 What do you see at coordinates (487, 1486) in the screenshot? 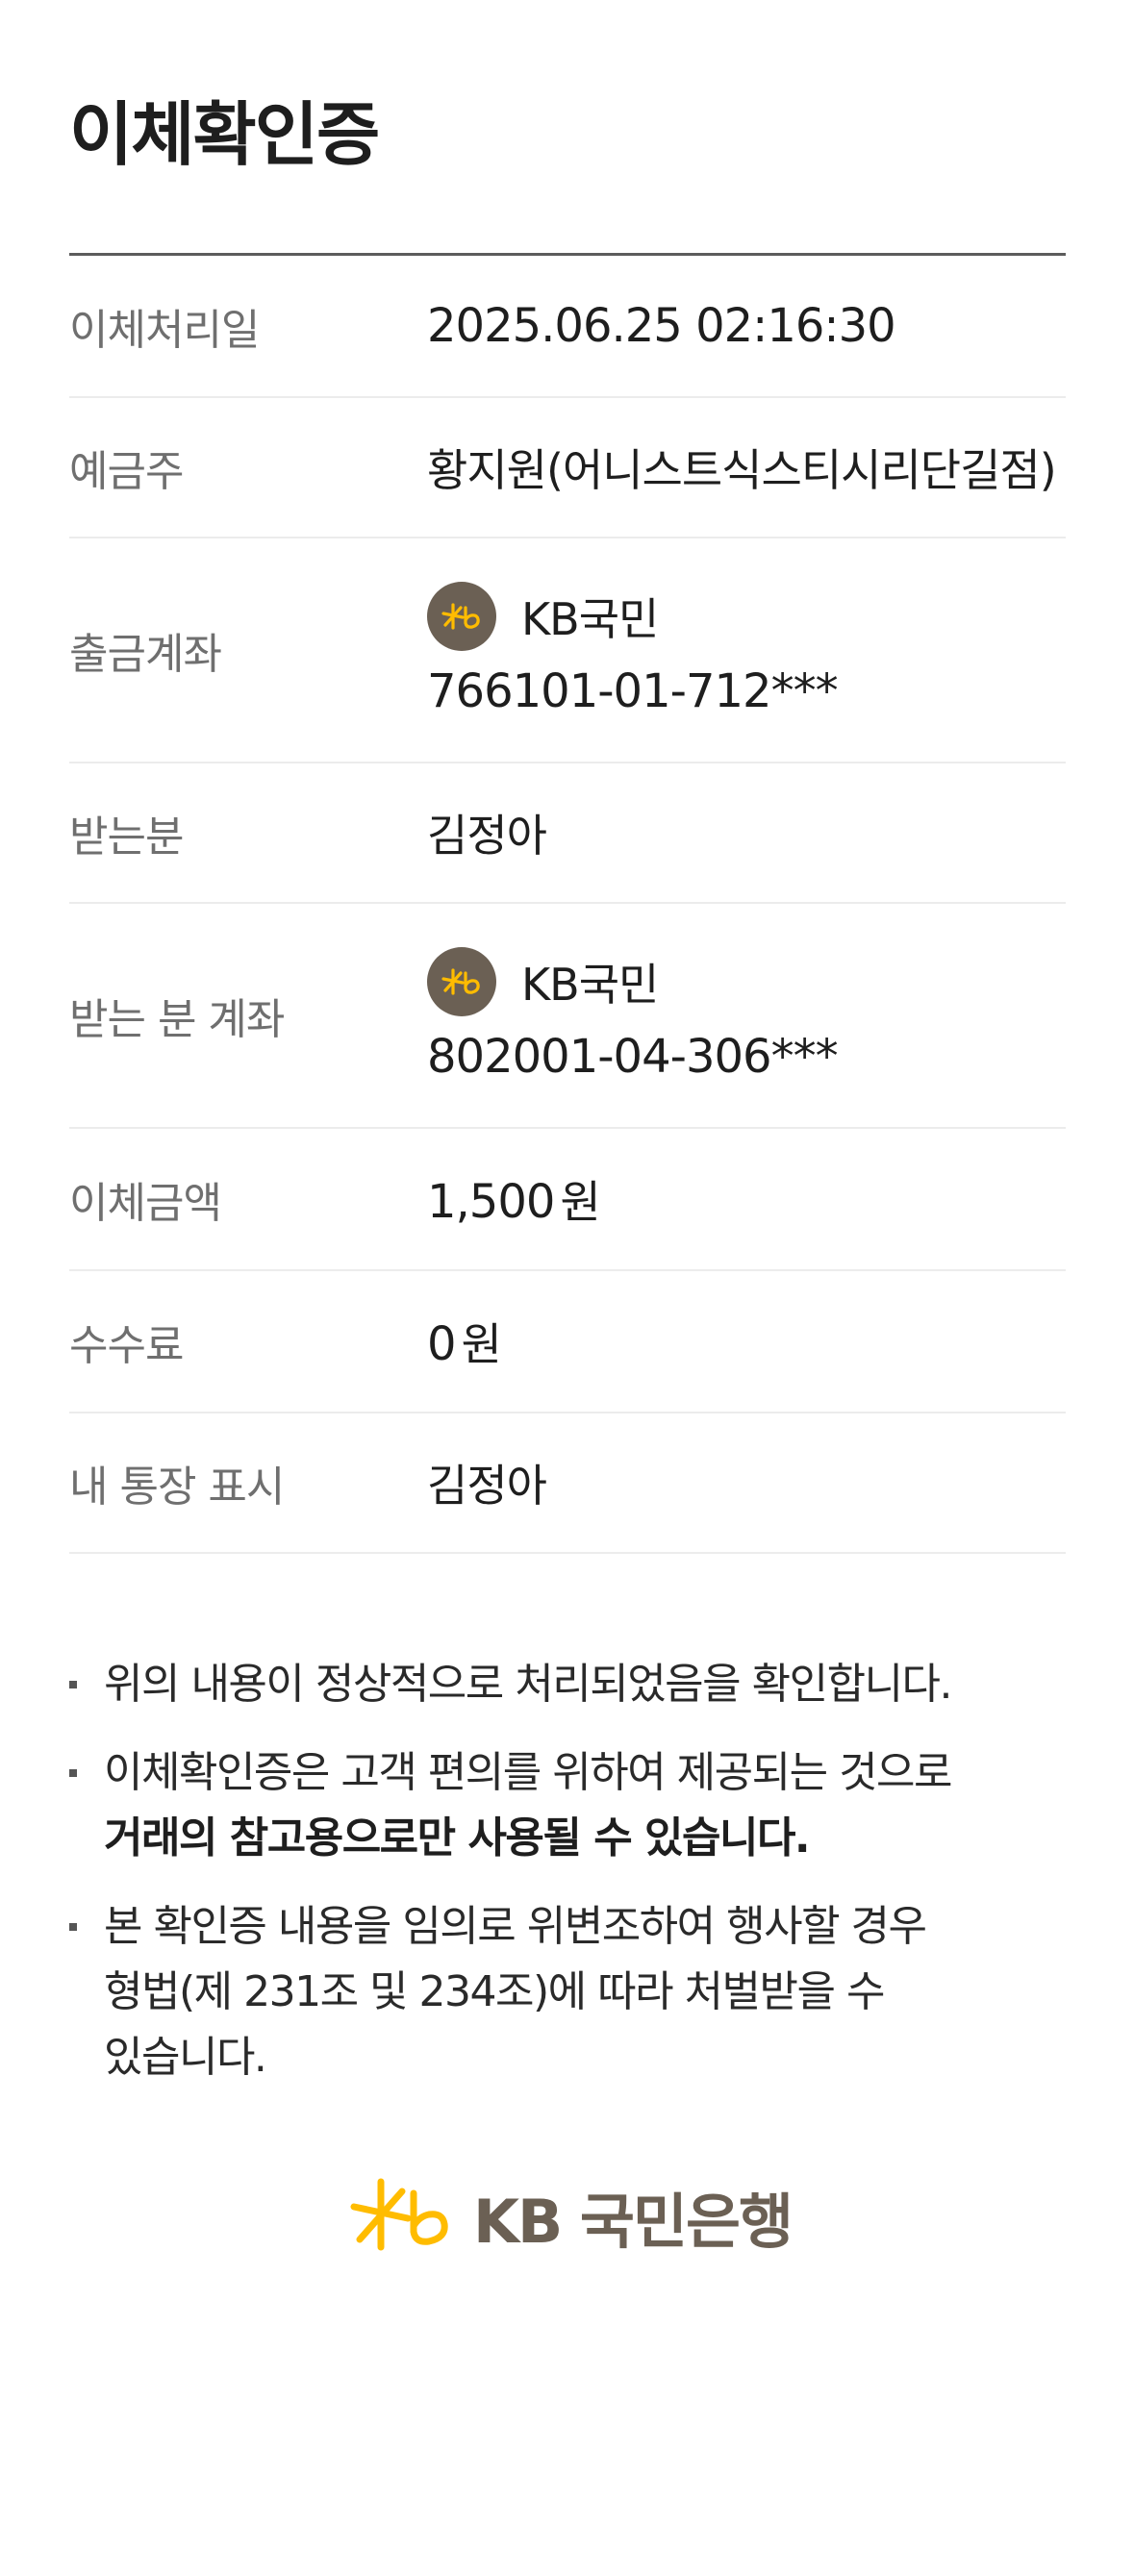
I see `my-passbook-memo-value: 김정아` at bounding box center [487, 1486].